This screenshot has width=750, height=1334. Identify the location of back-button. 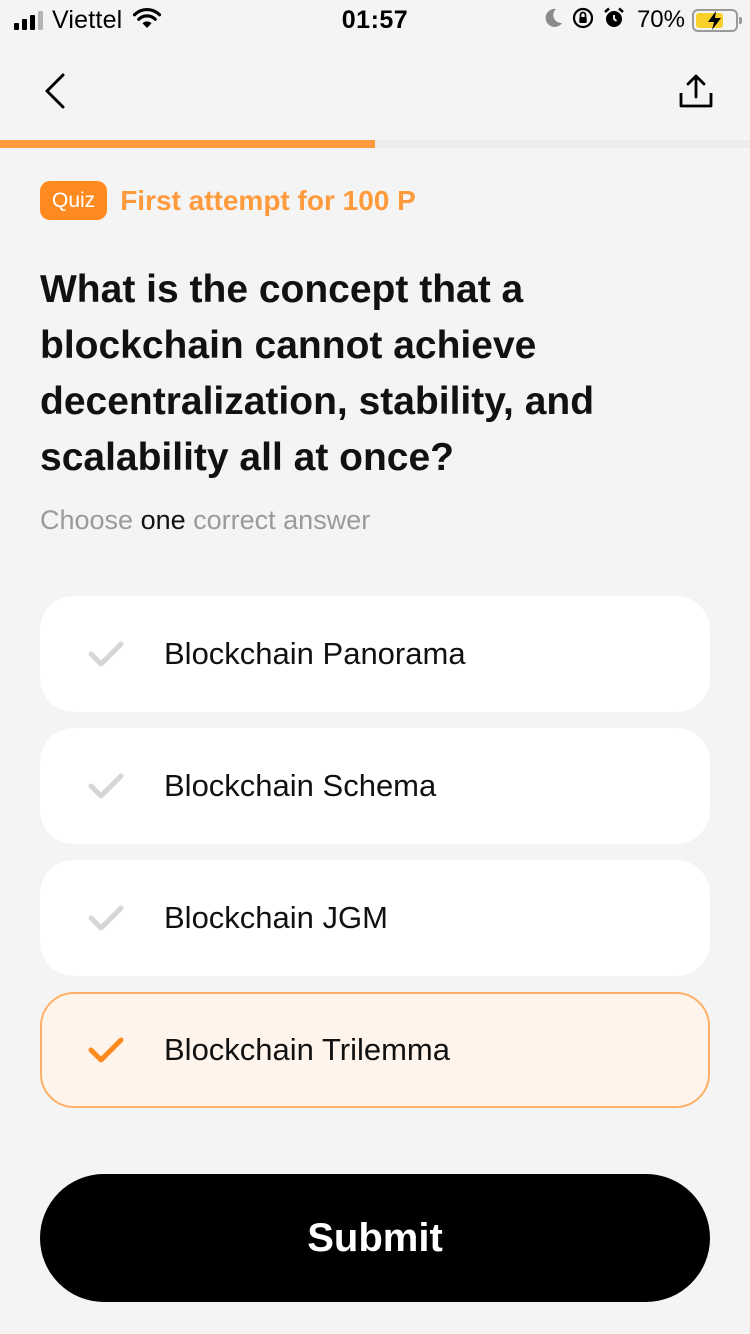
(55, 91).